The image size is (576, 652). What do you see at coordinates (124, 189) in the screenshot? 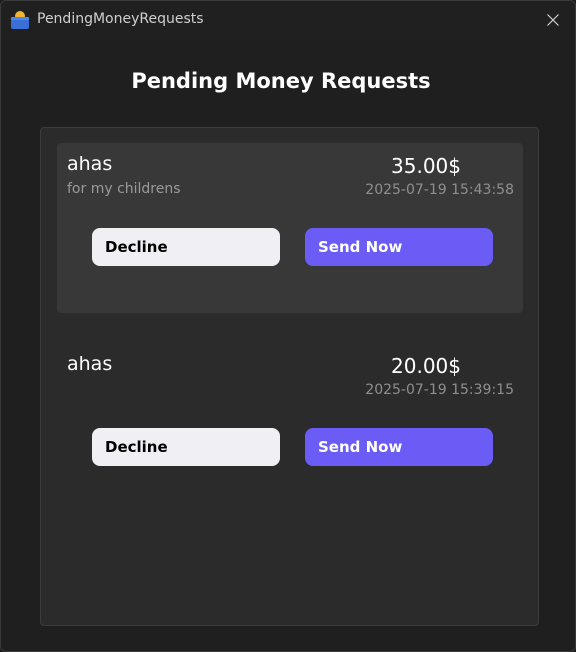
I see `request-note: for my childrens` at bounding box center [124, 189].